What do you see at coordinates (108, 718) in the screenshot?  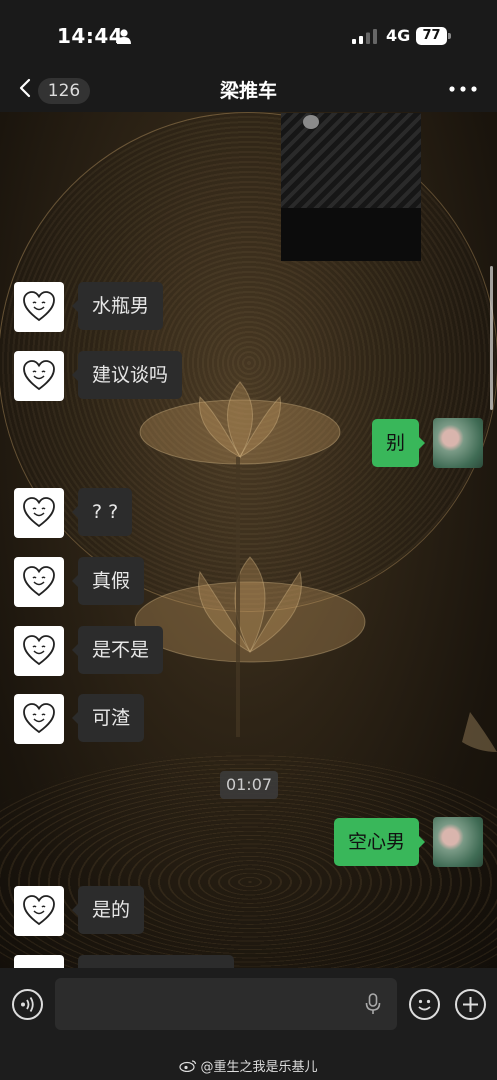 I see `message-bubble: 可渣` at bounding box center [108, 718].